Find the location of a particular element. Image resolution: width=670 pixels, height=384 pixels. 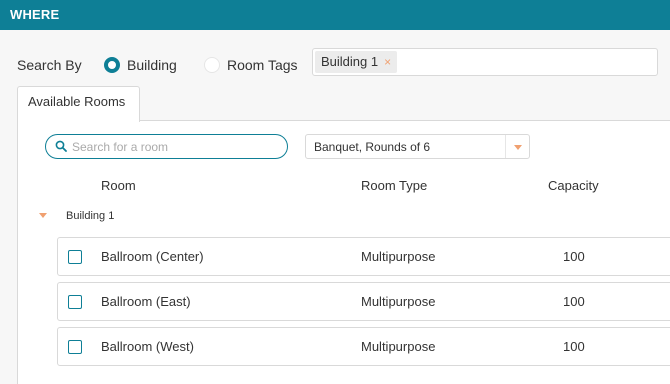

room-search-field is located at coordinates (166, 146).